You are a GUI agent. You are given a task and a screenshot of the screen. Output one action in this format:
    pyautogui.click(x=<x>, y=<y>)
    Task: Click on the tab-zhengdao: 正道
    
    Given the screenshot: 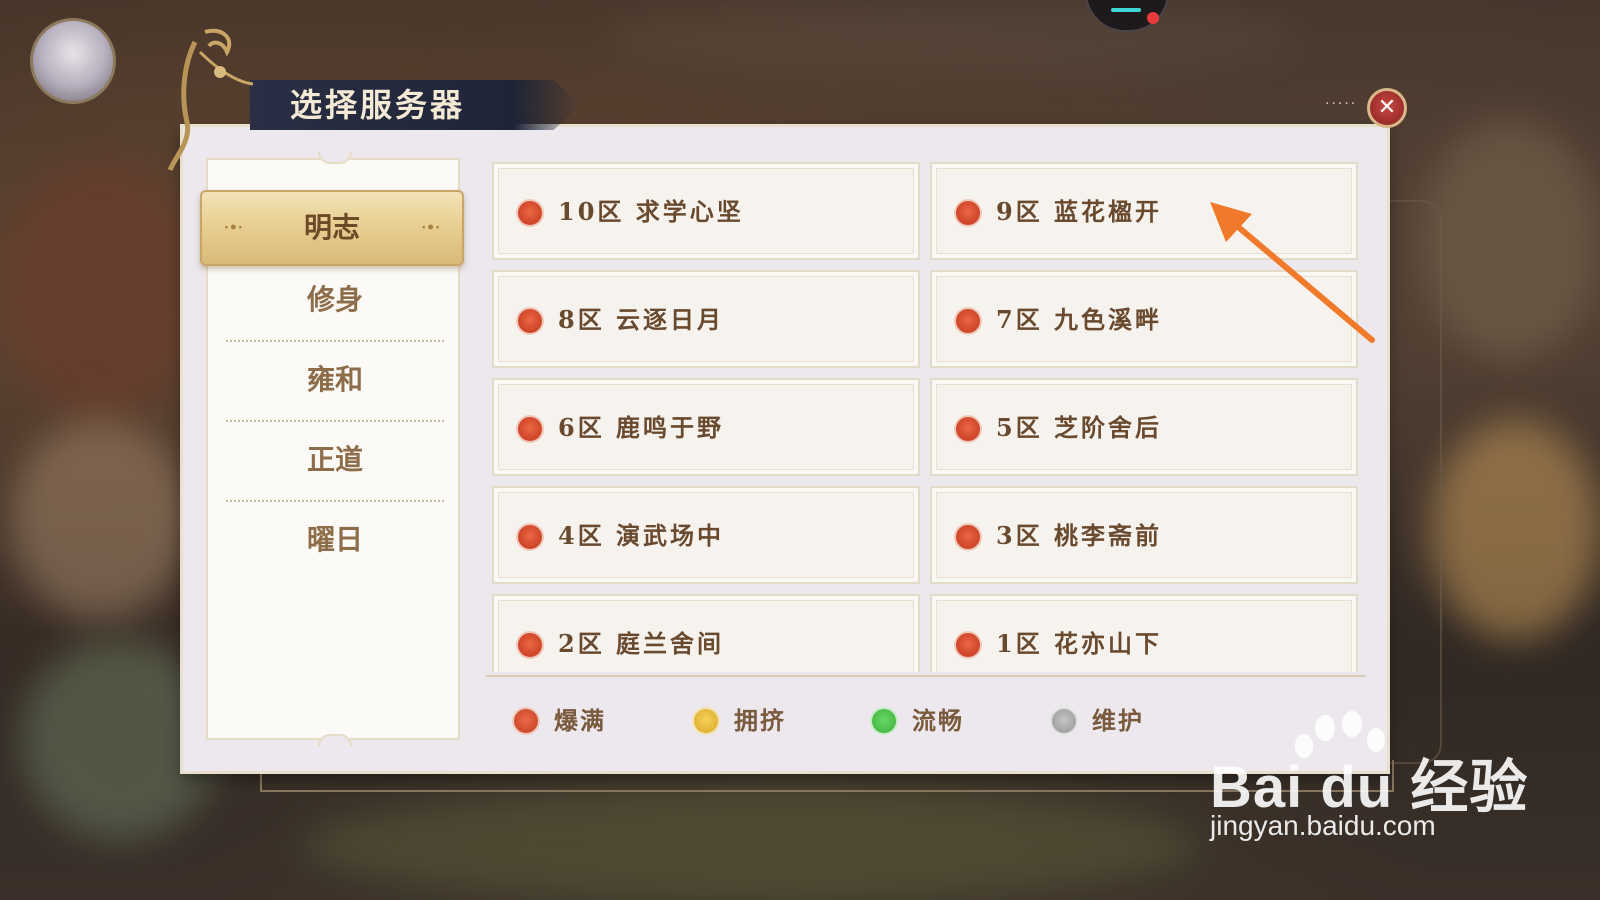 What is the action you would take?
    pyautogui.click(x=335, y=461)
    